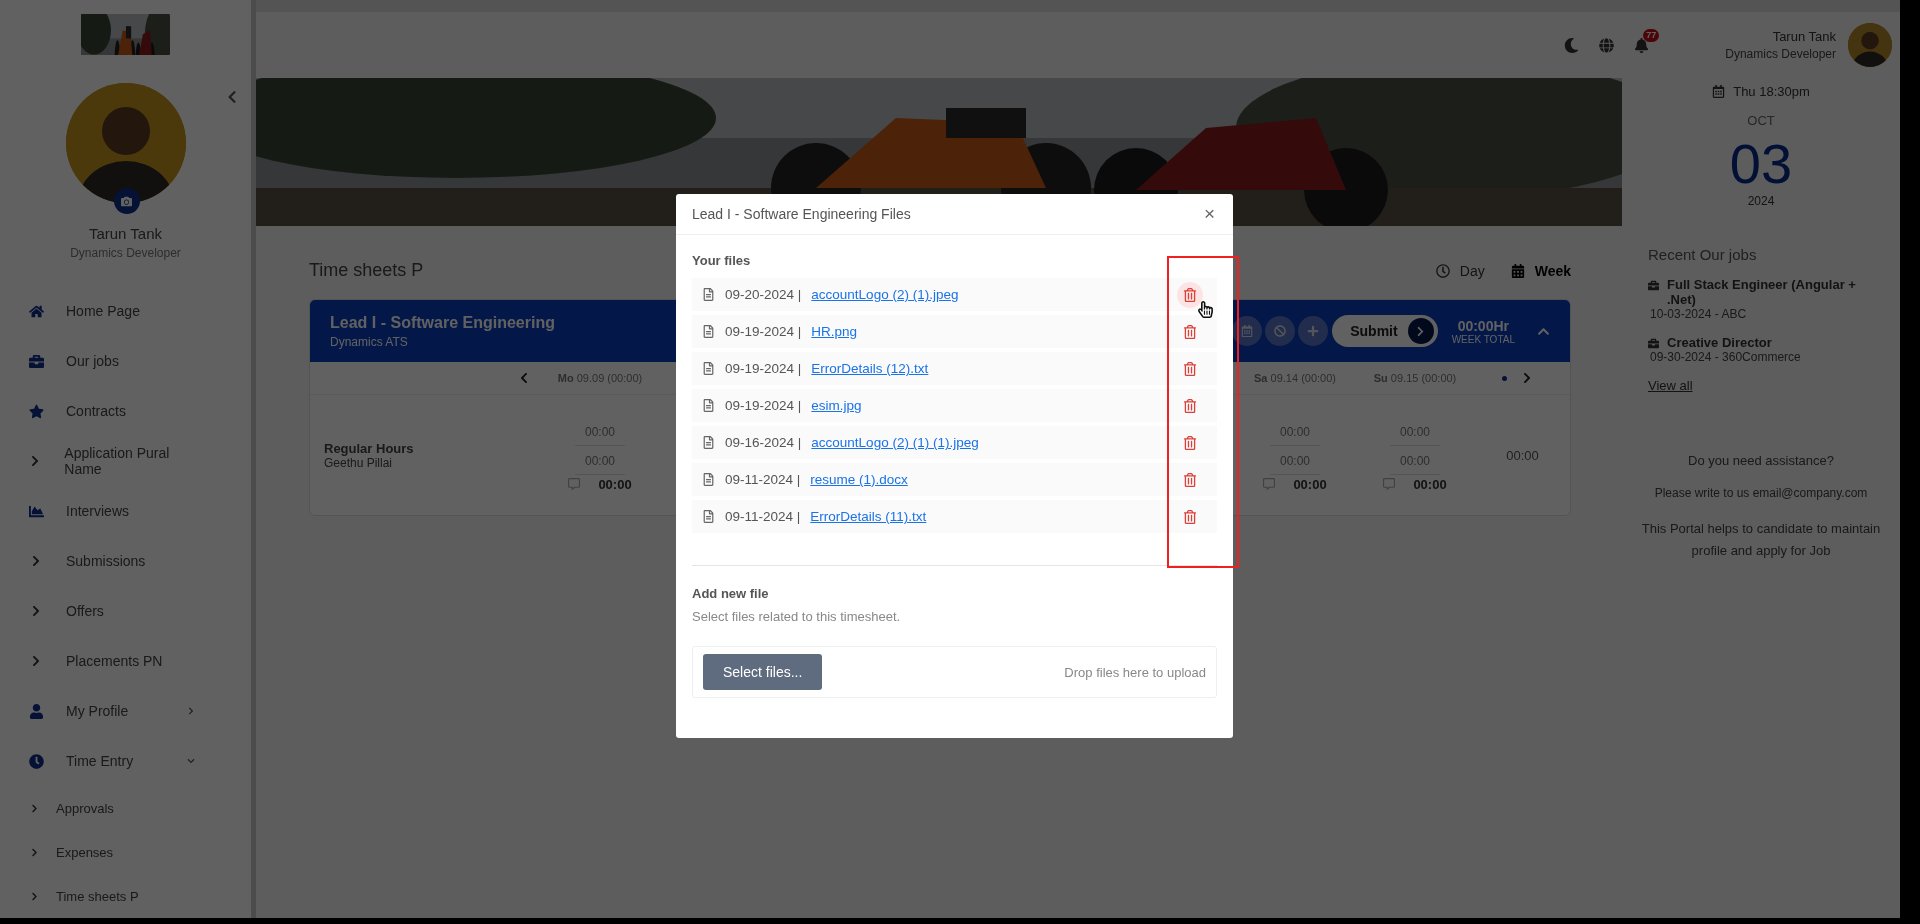 This screenshot has width=1920, height=924. I want to click on day-number: 03, so click(1761, 164).